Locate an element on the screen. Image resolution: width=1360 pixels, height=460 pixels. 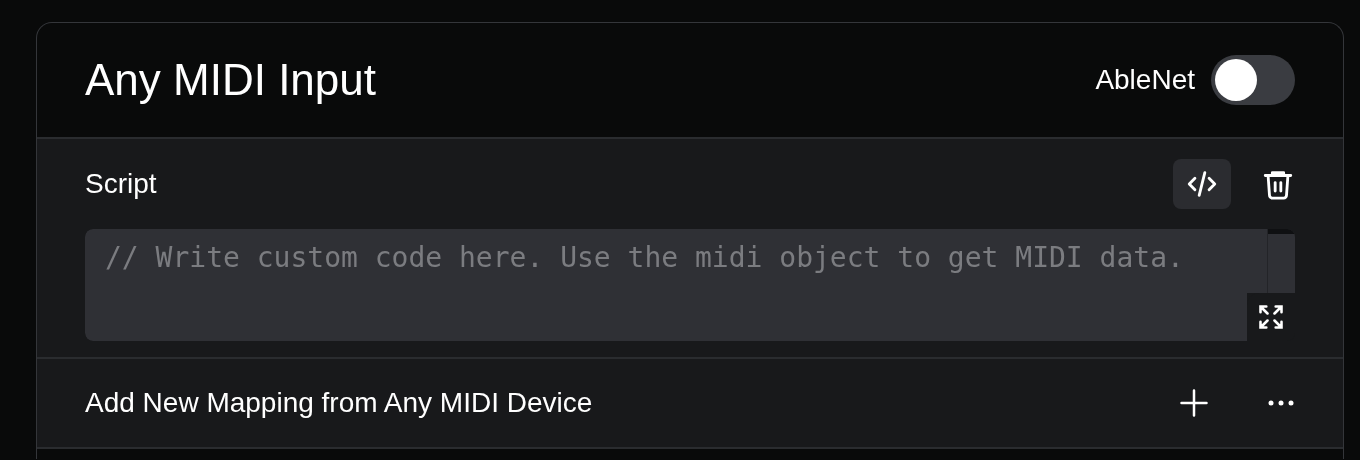
more-icon is located at coordinates (1281, 403).